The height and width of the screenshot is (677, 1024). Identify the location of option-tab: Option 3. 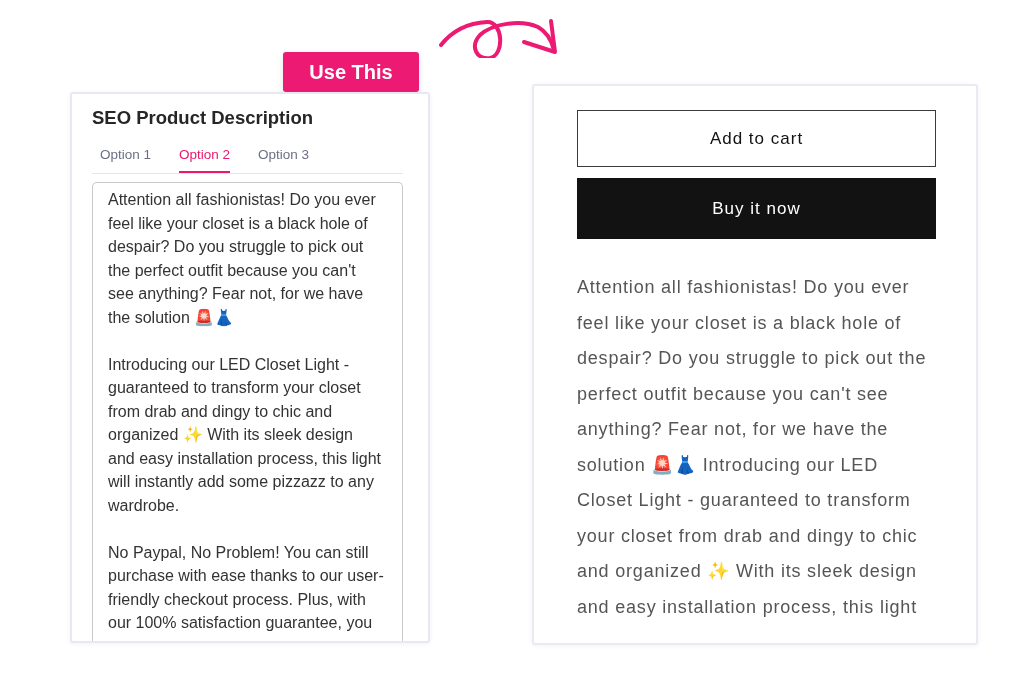
(284, 159).